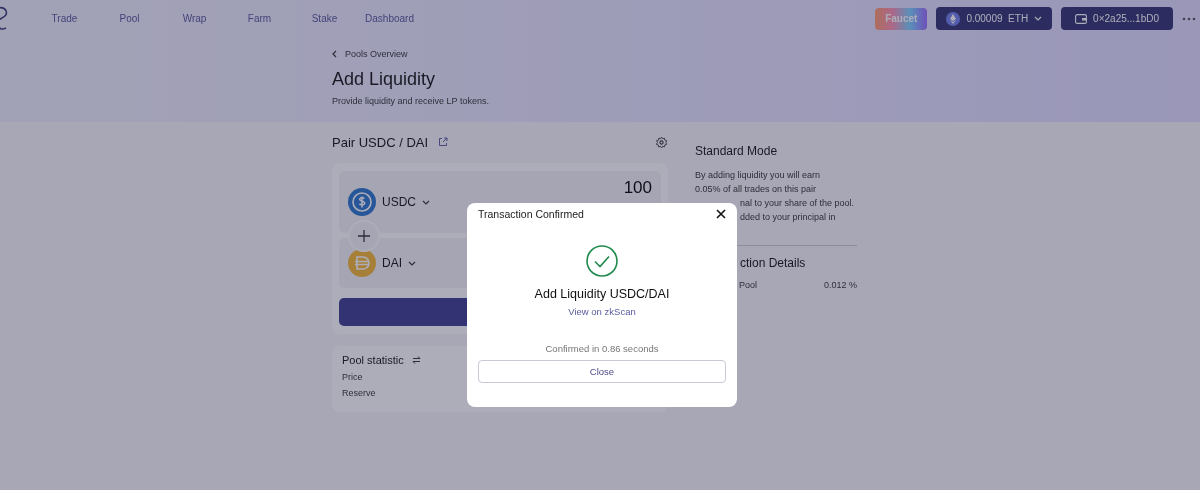  I want to click on back-link: Pools Overview, so click(766, 54).